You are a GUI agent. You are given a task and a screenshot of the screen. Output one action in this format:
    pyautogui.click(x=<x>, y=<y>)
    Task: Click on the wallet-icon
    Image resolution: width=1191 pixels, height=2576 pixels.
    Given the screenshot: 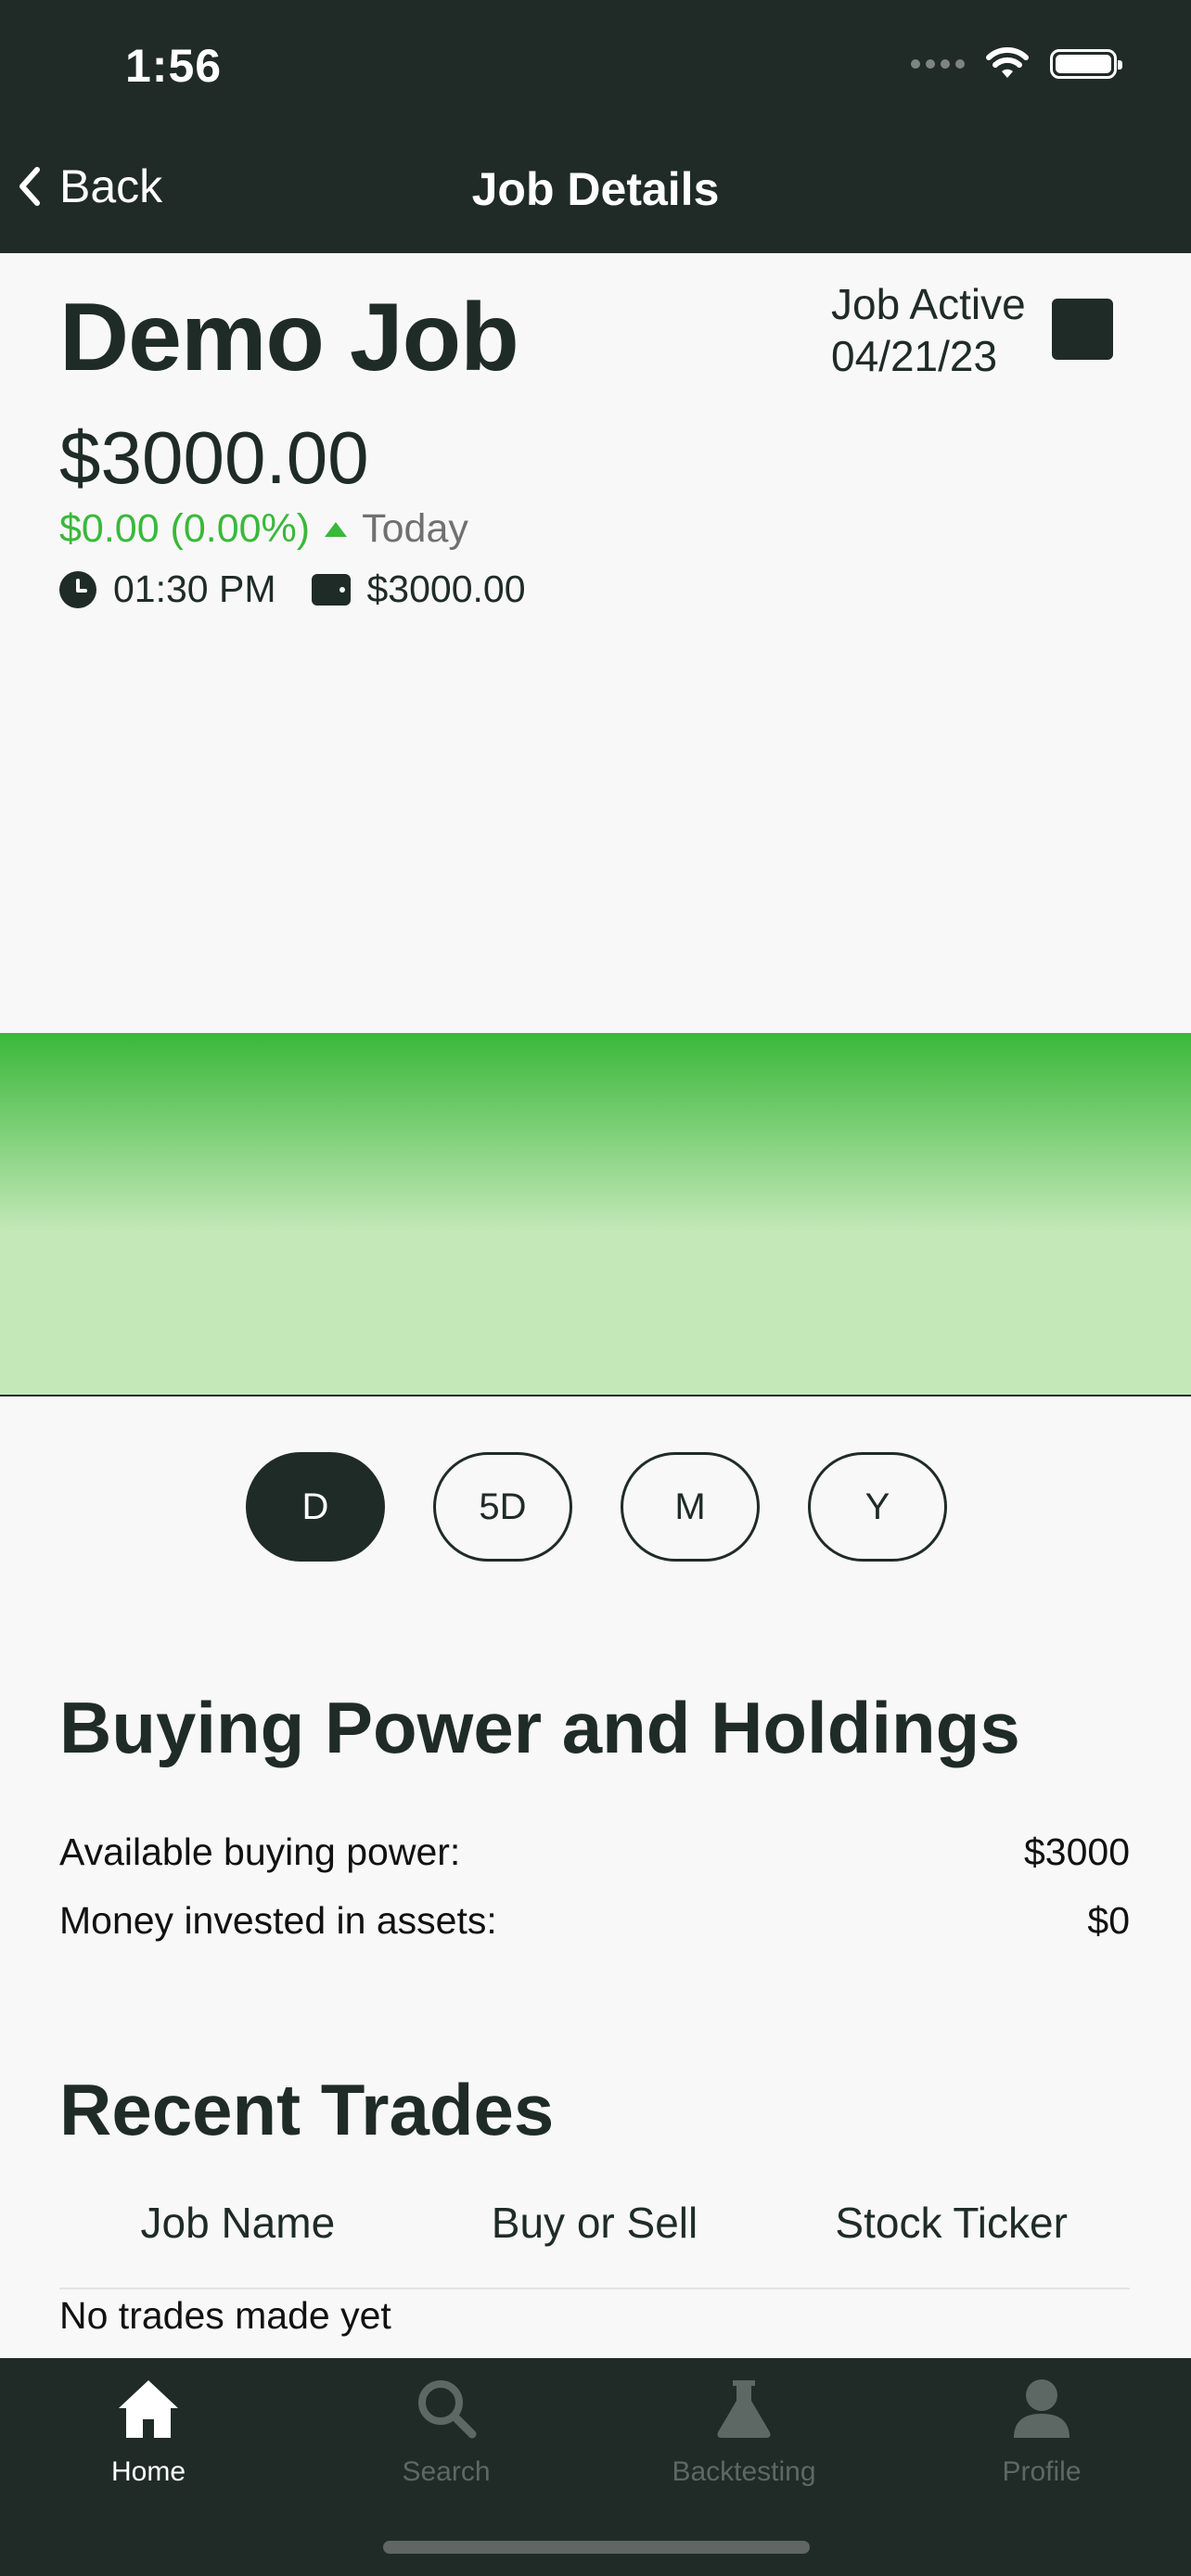 What is the action you would take?
    pyautogui.click(x=331, y=589)
    